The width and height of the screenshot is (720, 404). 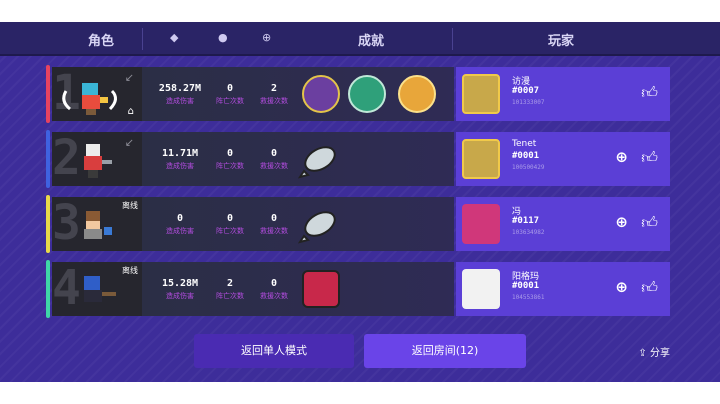 What do you see at coordinates (180, 218) in the screenshot?
I see `damage-value: 0` at bounding box center [180, 218].